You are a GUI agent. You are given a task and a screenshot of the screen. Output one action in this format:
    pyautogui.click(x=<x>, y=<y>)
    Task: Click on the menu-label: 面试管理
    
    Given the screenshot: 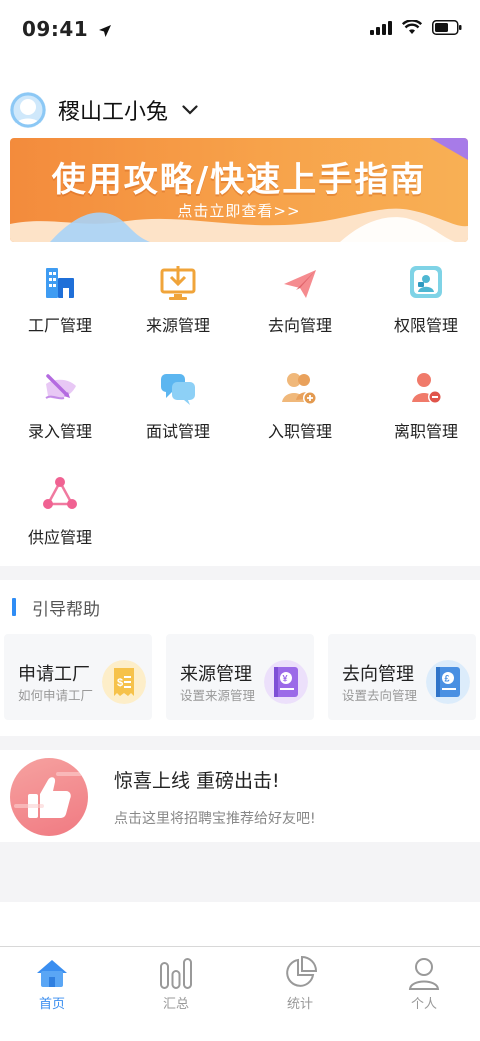 What is the action you would take?
    pyautogui.click(x=177, y=431)
    